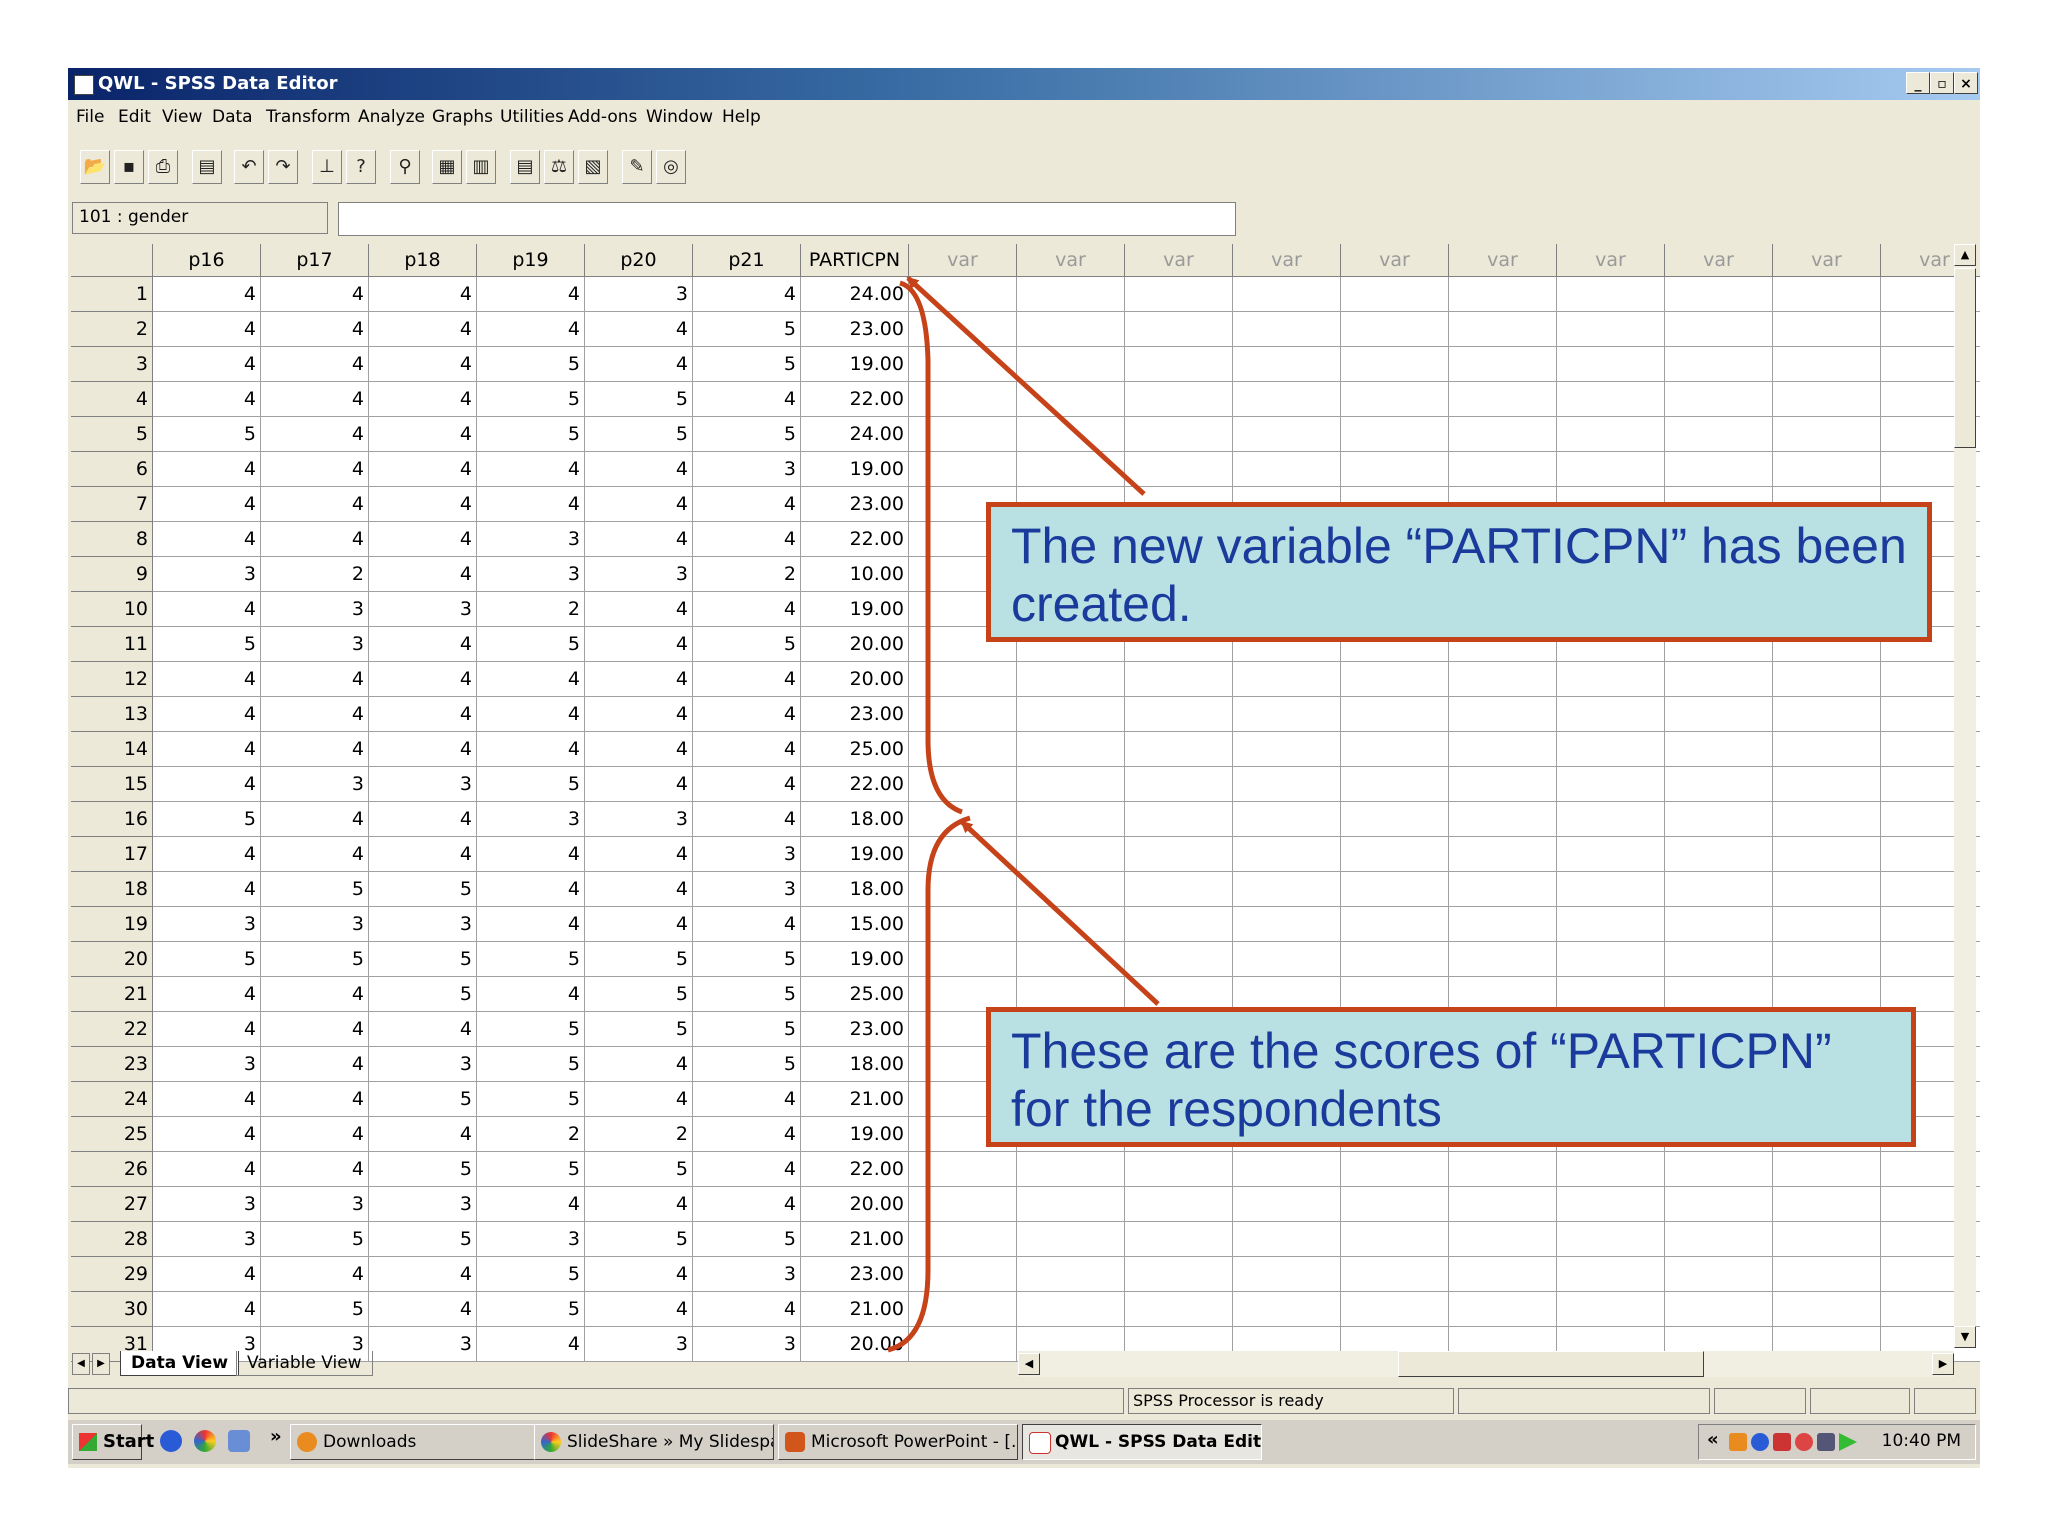  Describe the element at coordinates (1026, 386) in the screenshot. I see `arrow-to-new-variable` at that location.